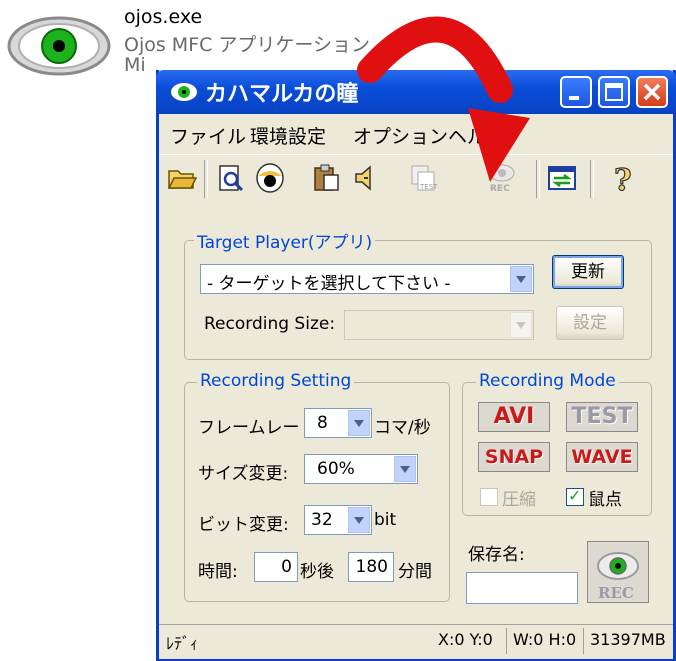  I want to click on bit-label: ビット変更:, so click(243, 525).